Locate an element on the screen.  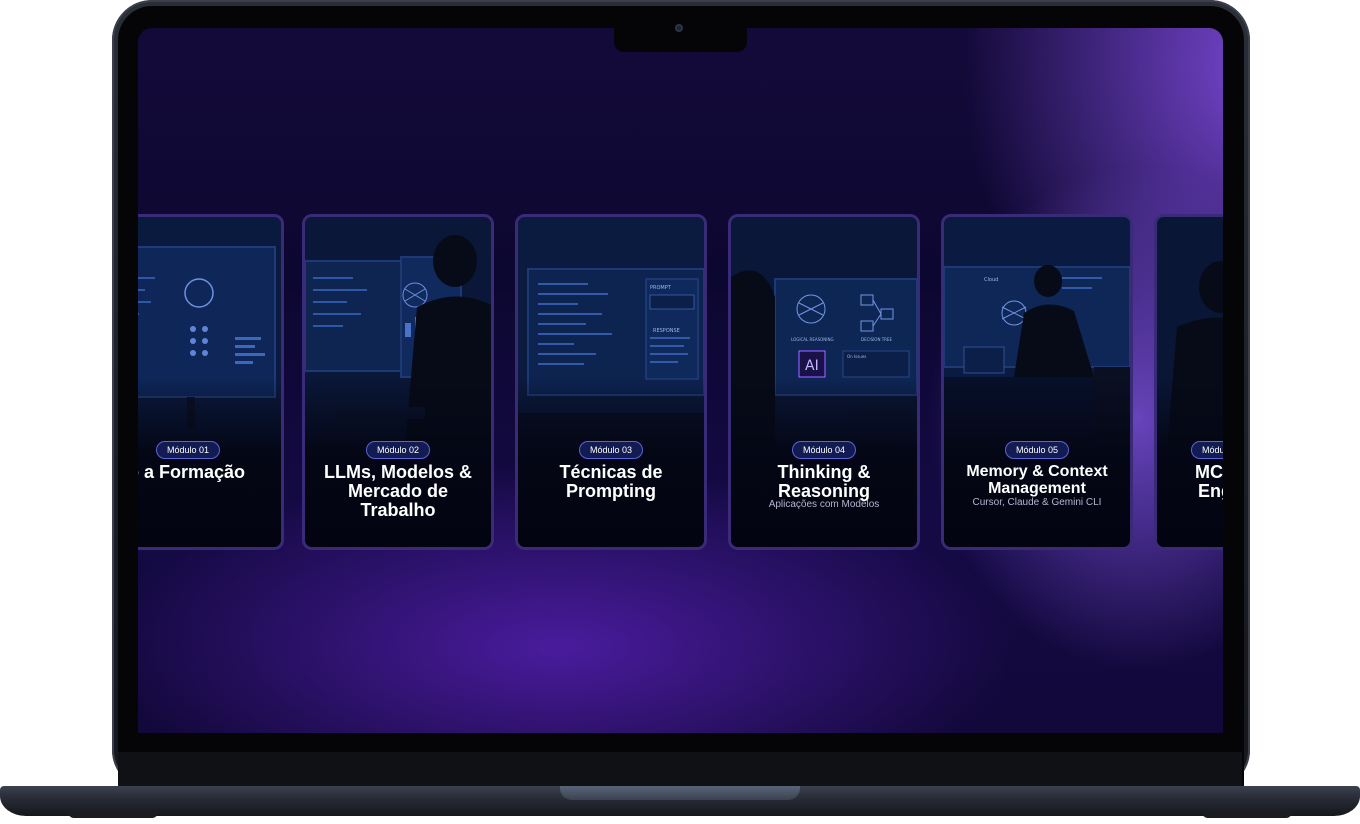
response-label: RESPONSE is located at coordinates (666, 331).